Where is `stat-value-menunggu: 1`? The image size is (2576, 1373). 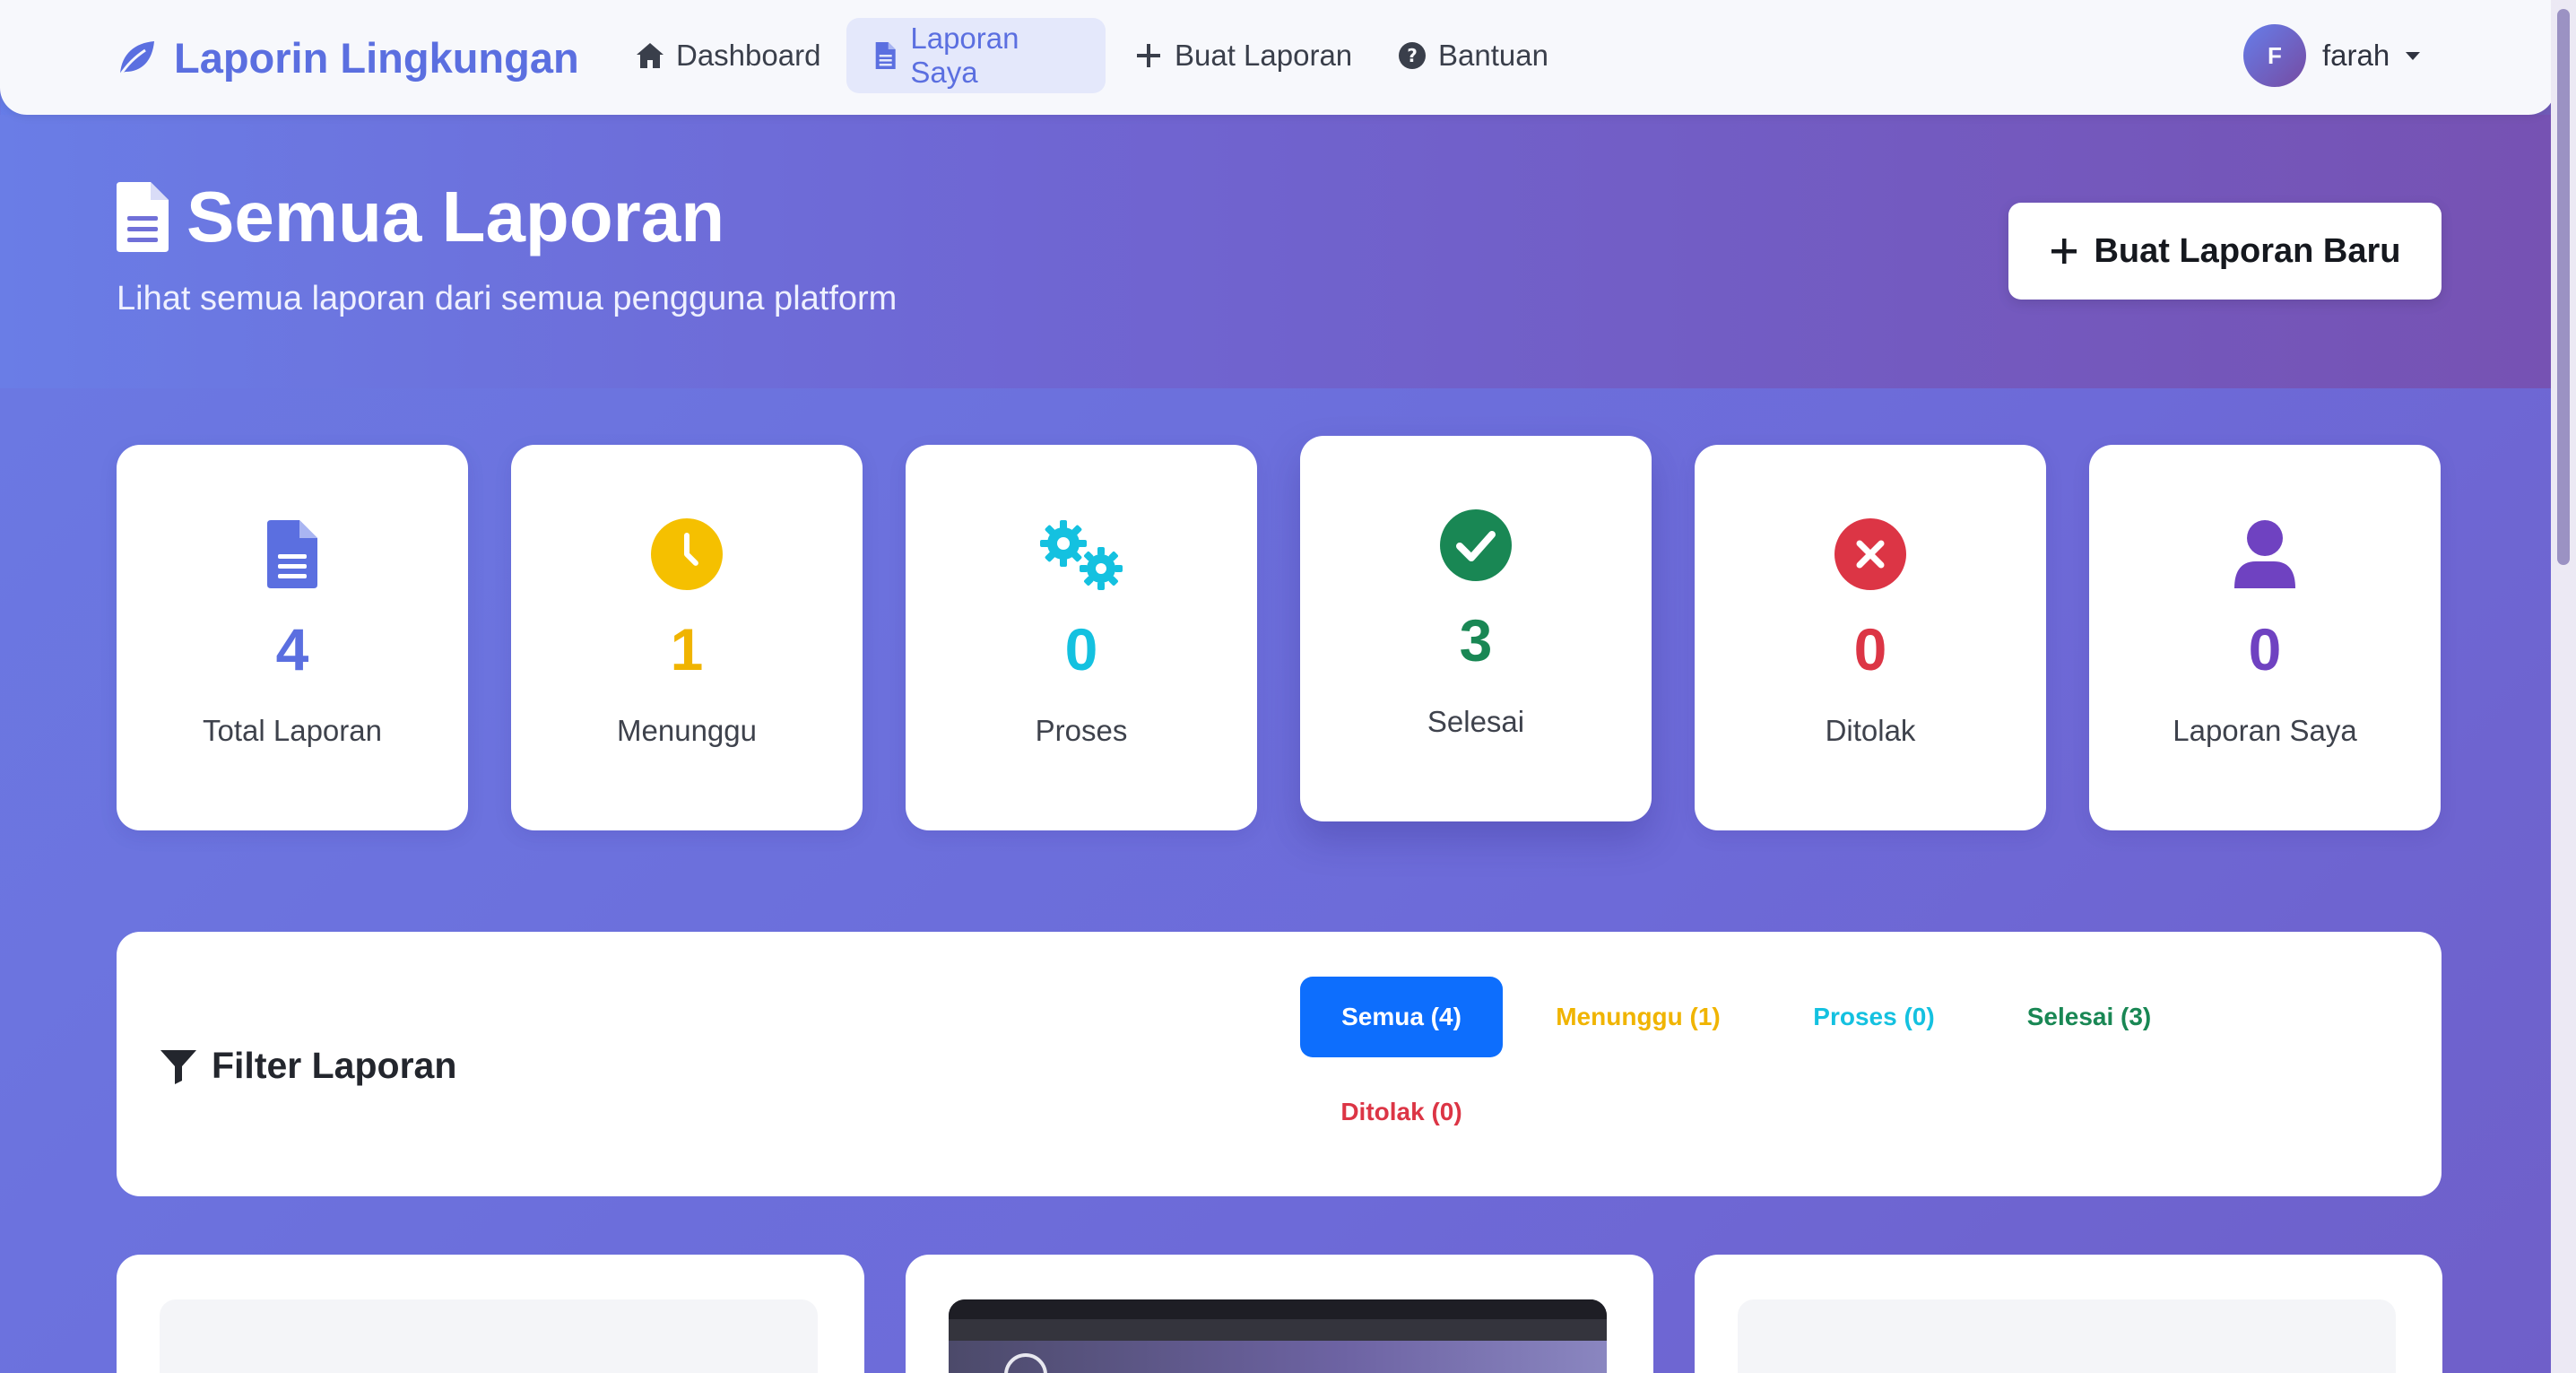
stat-value-menunggu: 1 is located at coordinates (687, 649).